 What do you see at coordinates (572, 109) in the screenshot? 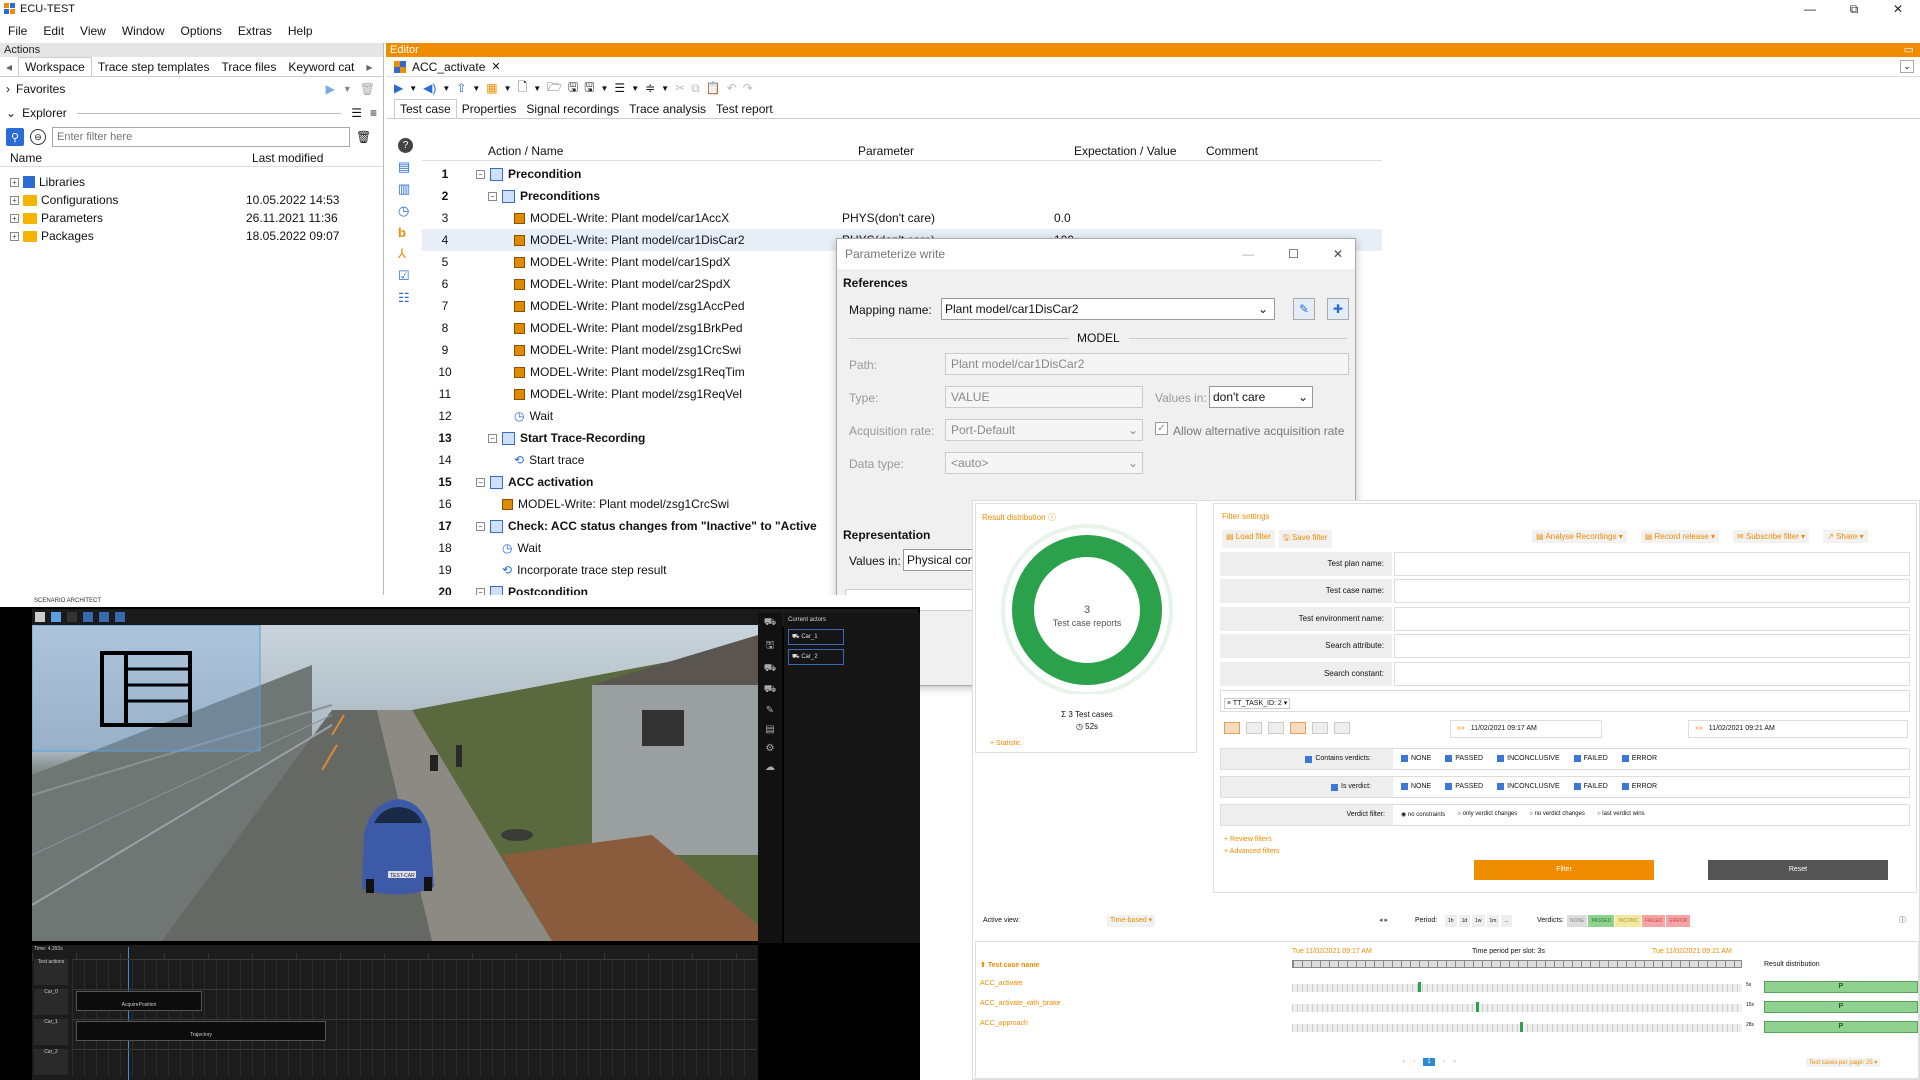
I see `tab-signal-recordings: Signal recordings` at bounding box center [572, 109].